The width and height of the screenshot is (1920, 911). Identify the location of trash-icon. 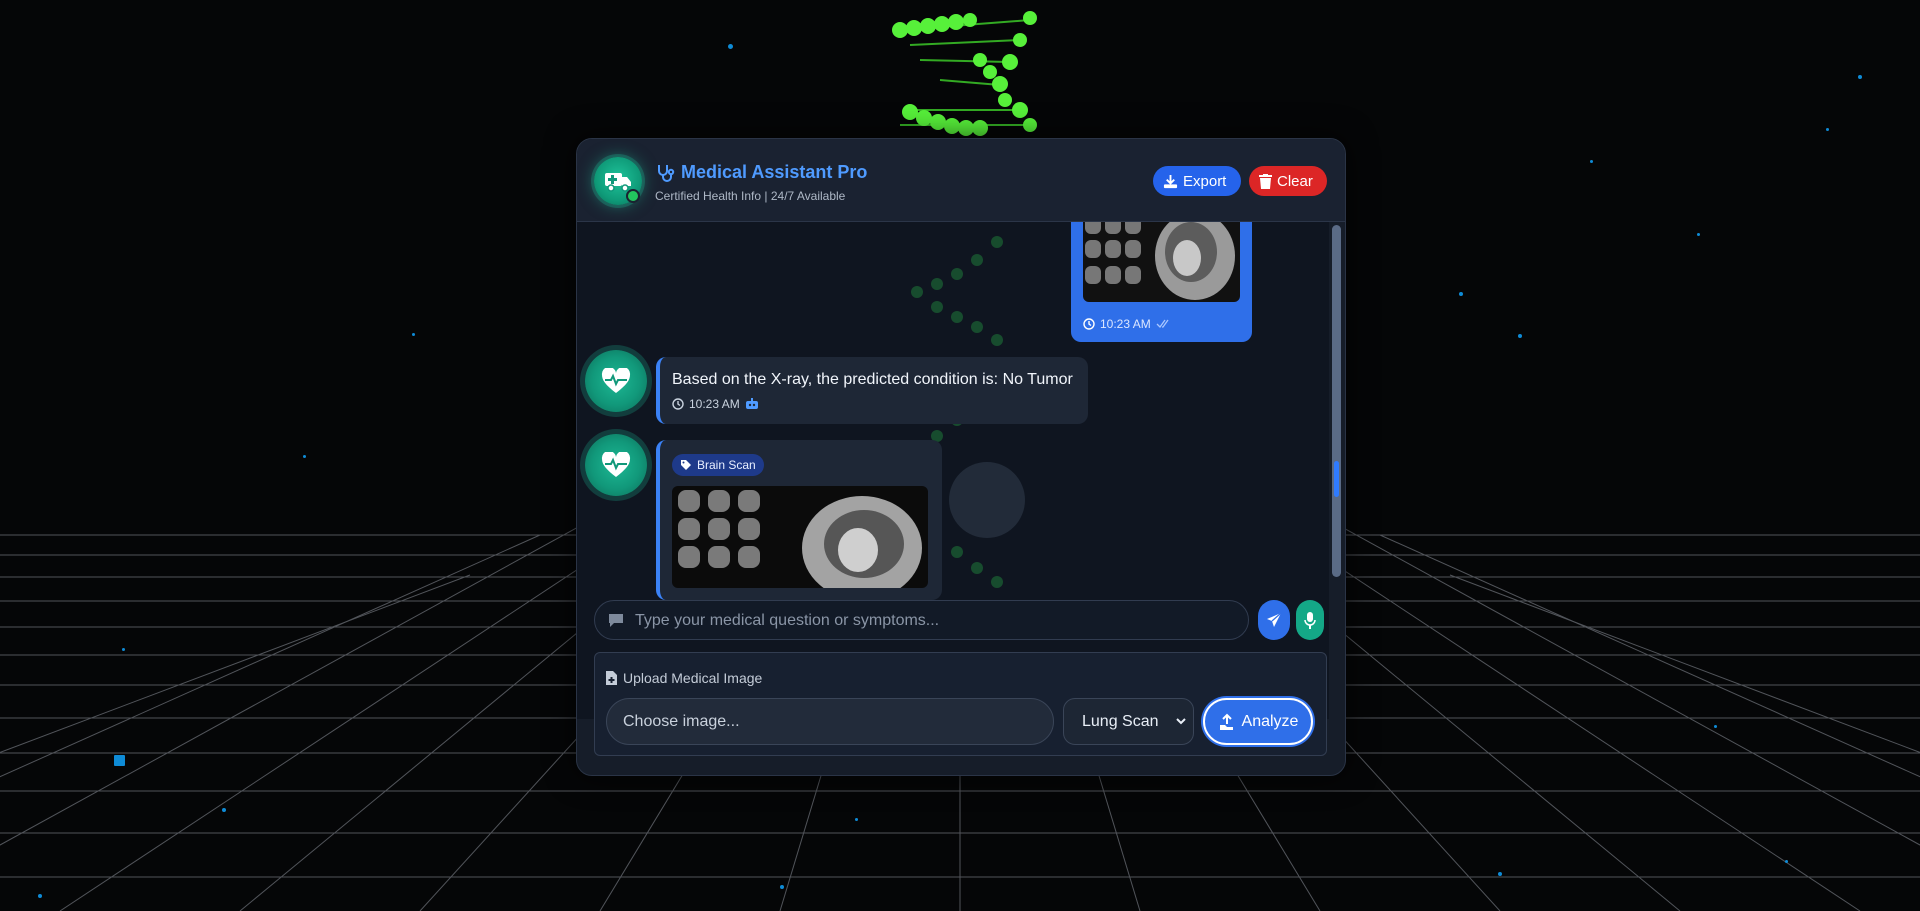
(1265, 181).